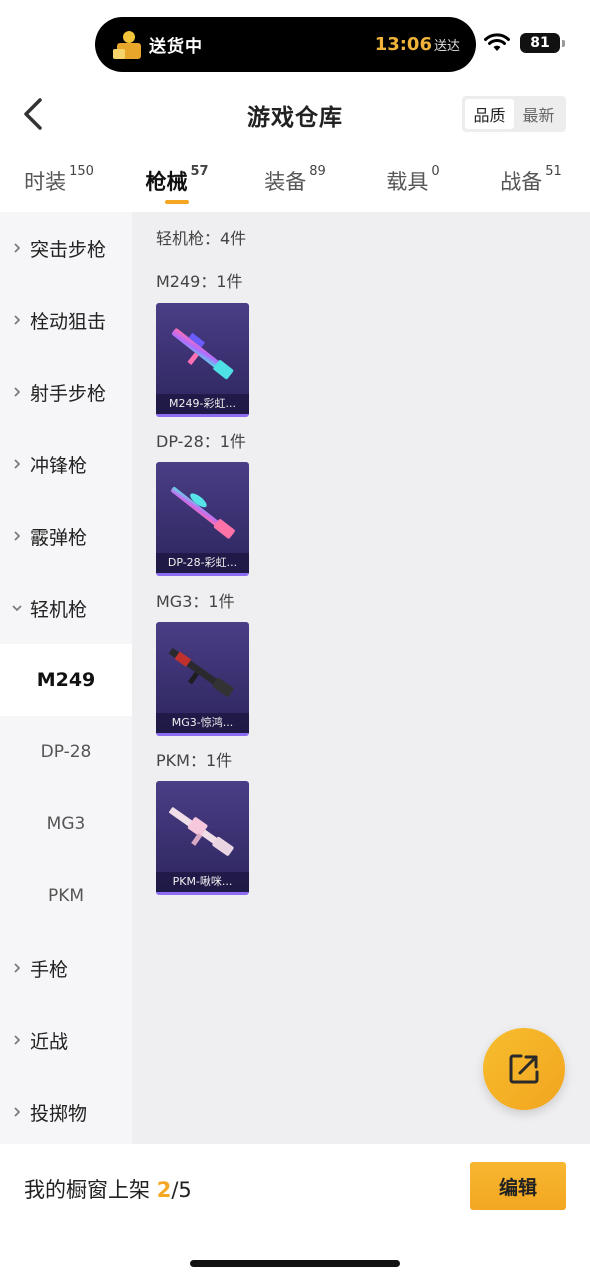  Describe the element at coordinates (87, 1190) in the screenshot. I see `shelf-label: 我的橱窗上架` at that location.